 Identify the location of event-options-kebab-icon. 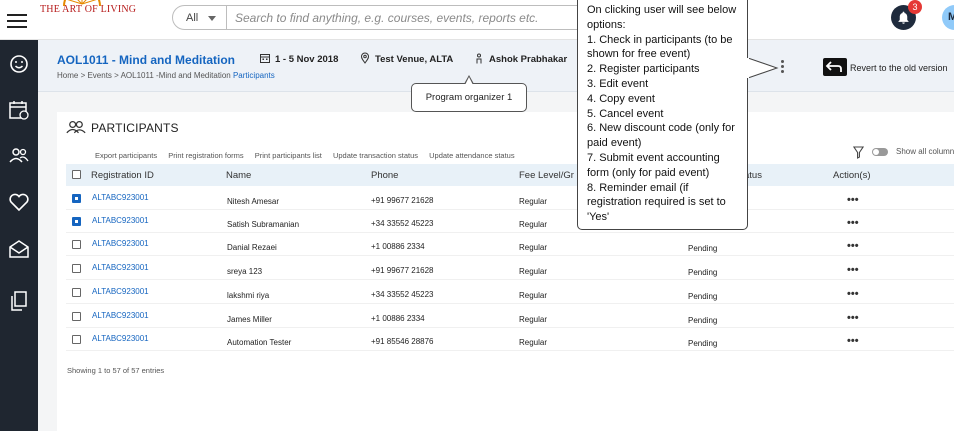
(784, 68).